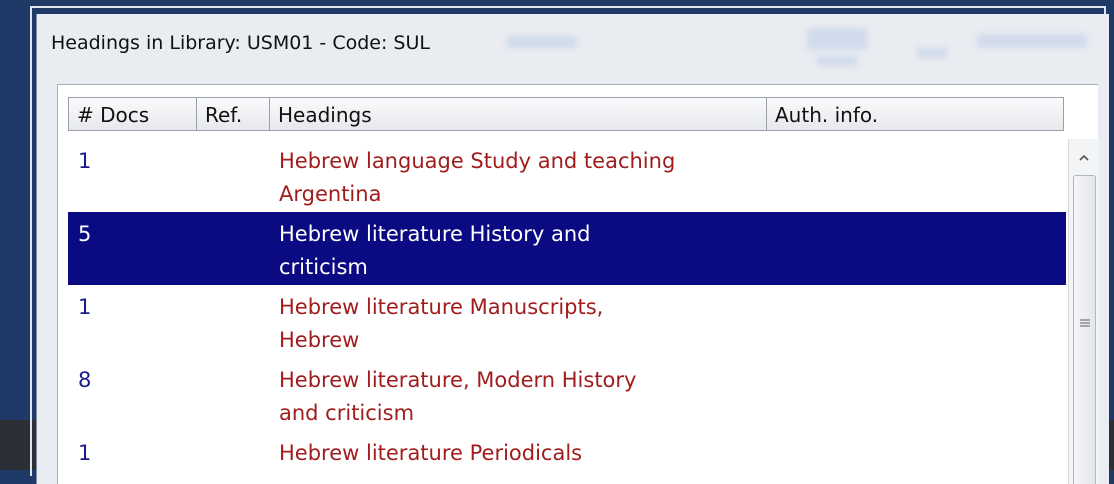 The image size is (1114, 484). Describe the element at coordinates (518, 114) in the screenshot. I see `column-header-headings: Headings` at that location.